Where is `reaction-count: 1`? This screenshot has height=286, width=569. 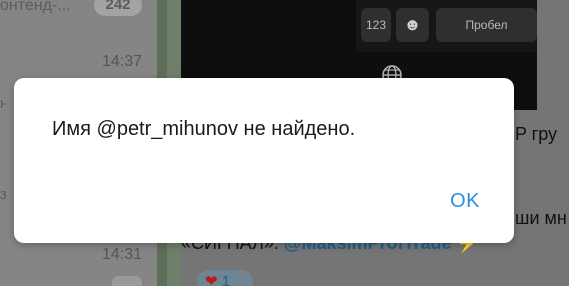 reaction-count: 1 is located at coordinates (226, 279).